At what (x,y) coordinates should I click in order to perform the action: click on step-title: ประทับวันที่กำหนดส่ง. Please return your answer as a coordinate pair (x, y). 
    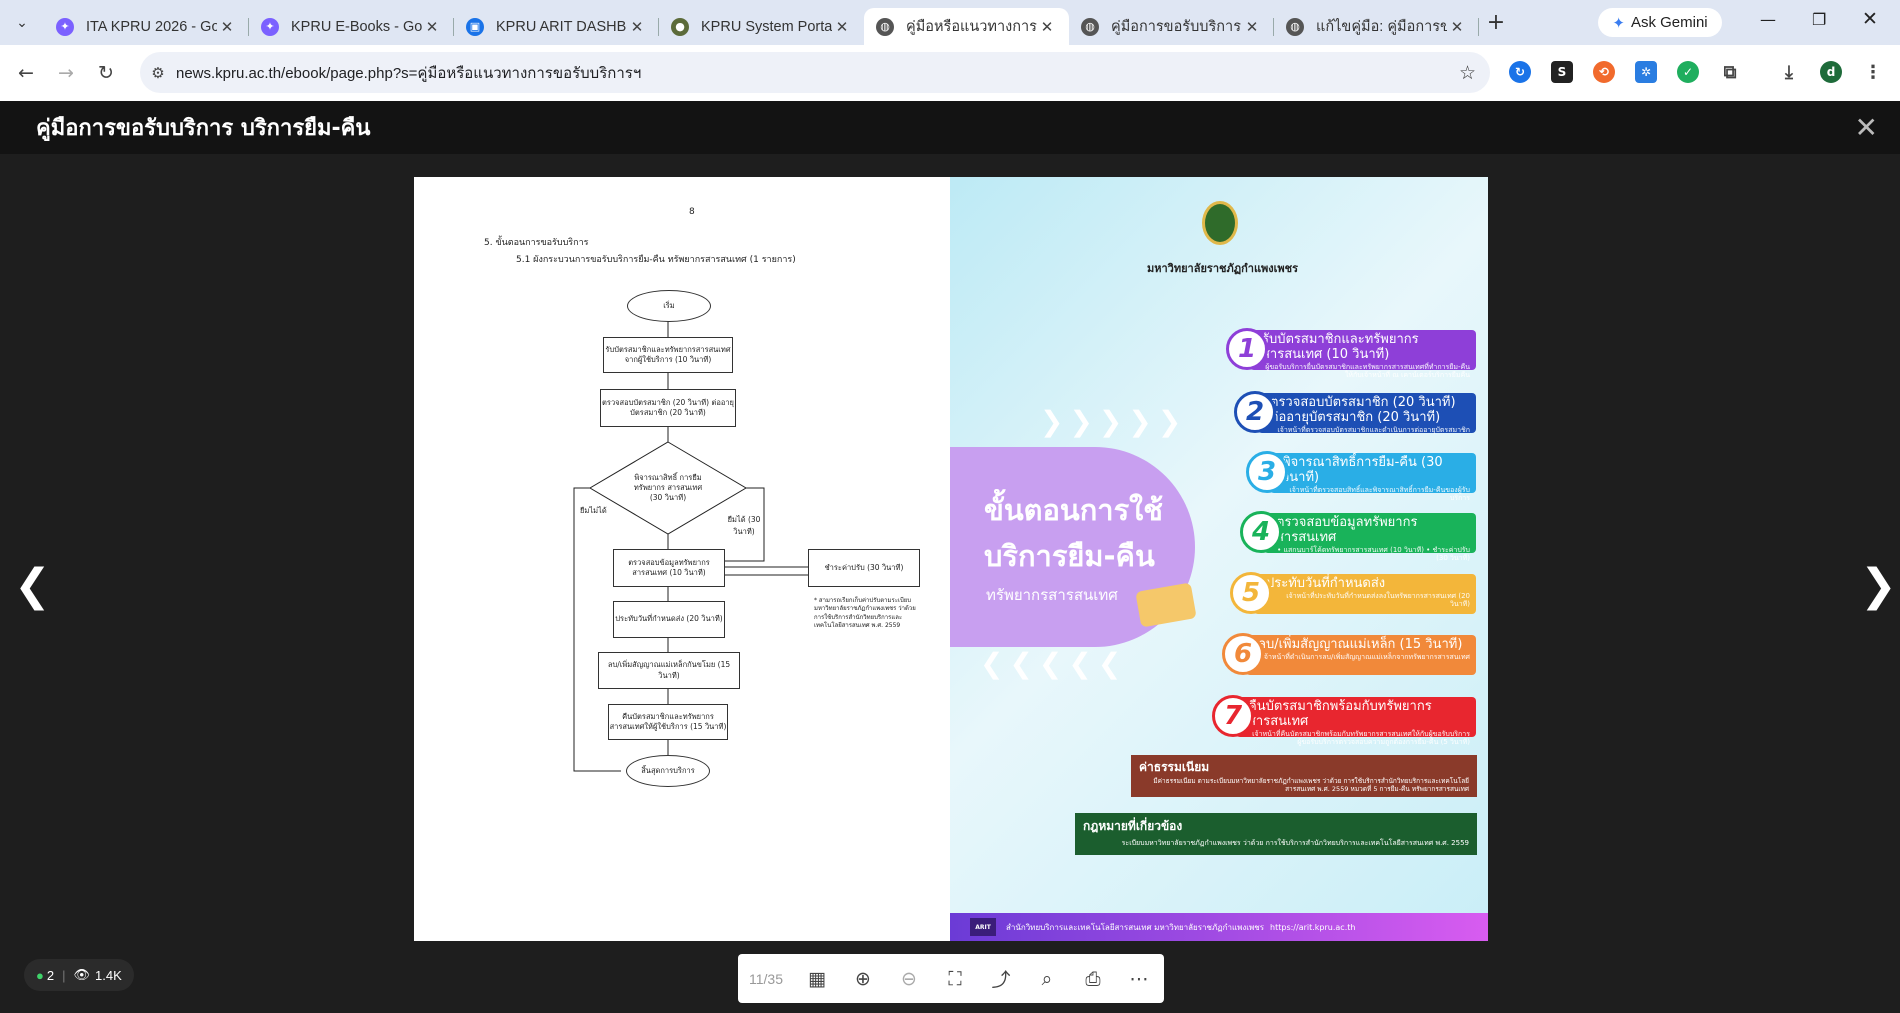
    Looking at the image, I should click on (1326, 583).